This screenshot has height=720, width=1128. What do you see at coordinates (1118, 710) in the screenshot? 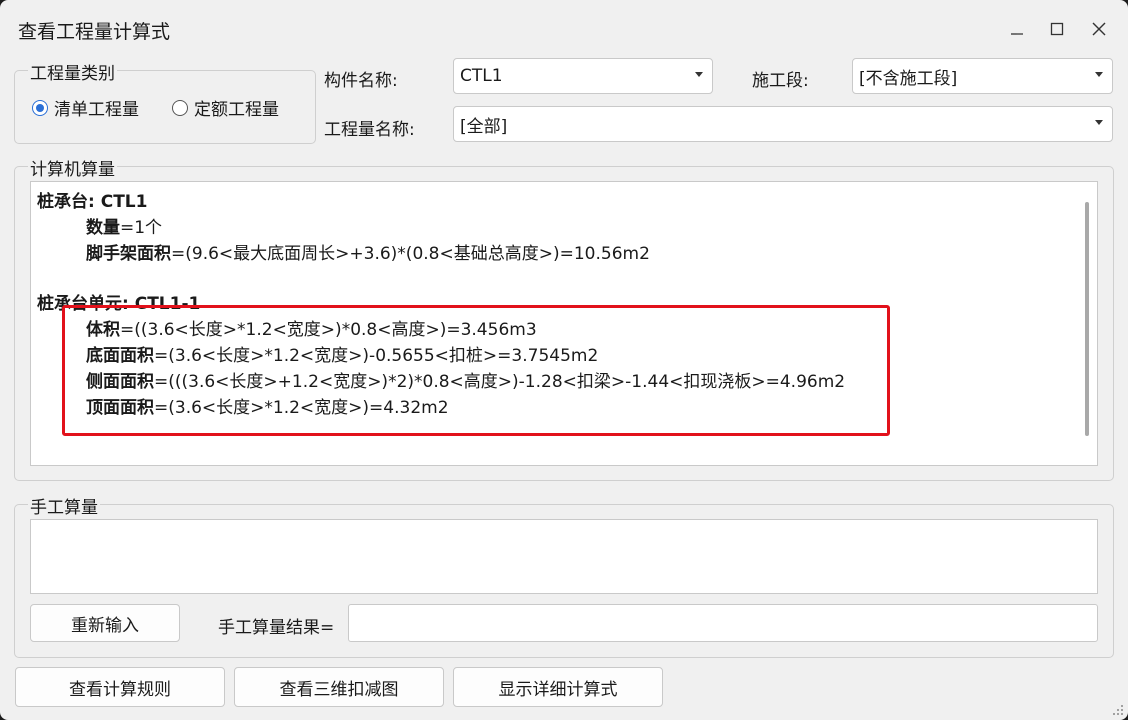
I see `resize-grip-icon` at bounding box center [1118, 710].